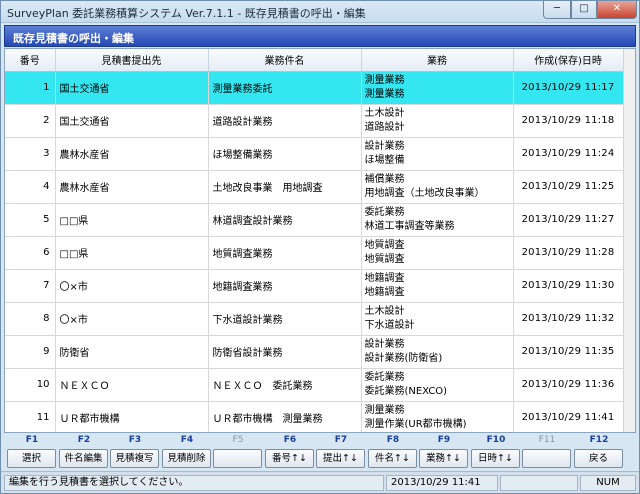 Image resolution: width=640 pixels, height=494 pixels. I want to click on fkey-button-f10: 日時↑↓, so click(495, 458).